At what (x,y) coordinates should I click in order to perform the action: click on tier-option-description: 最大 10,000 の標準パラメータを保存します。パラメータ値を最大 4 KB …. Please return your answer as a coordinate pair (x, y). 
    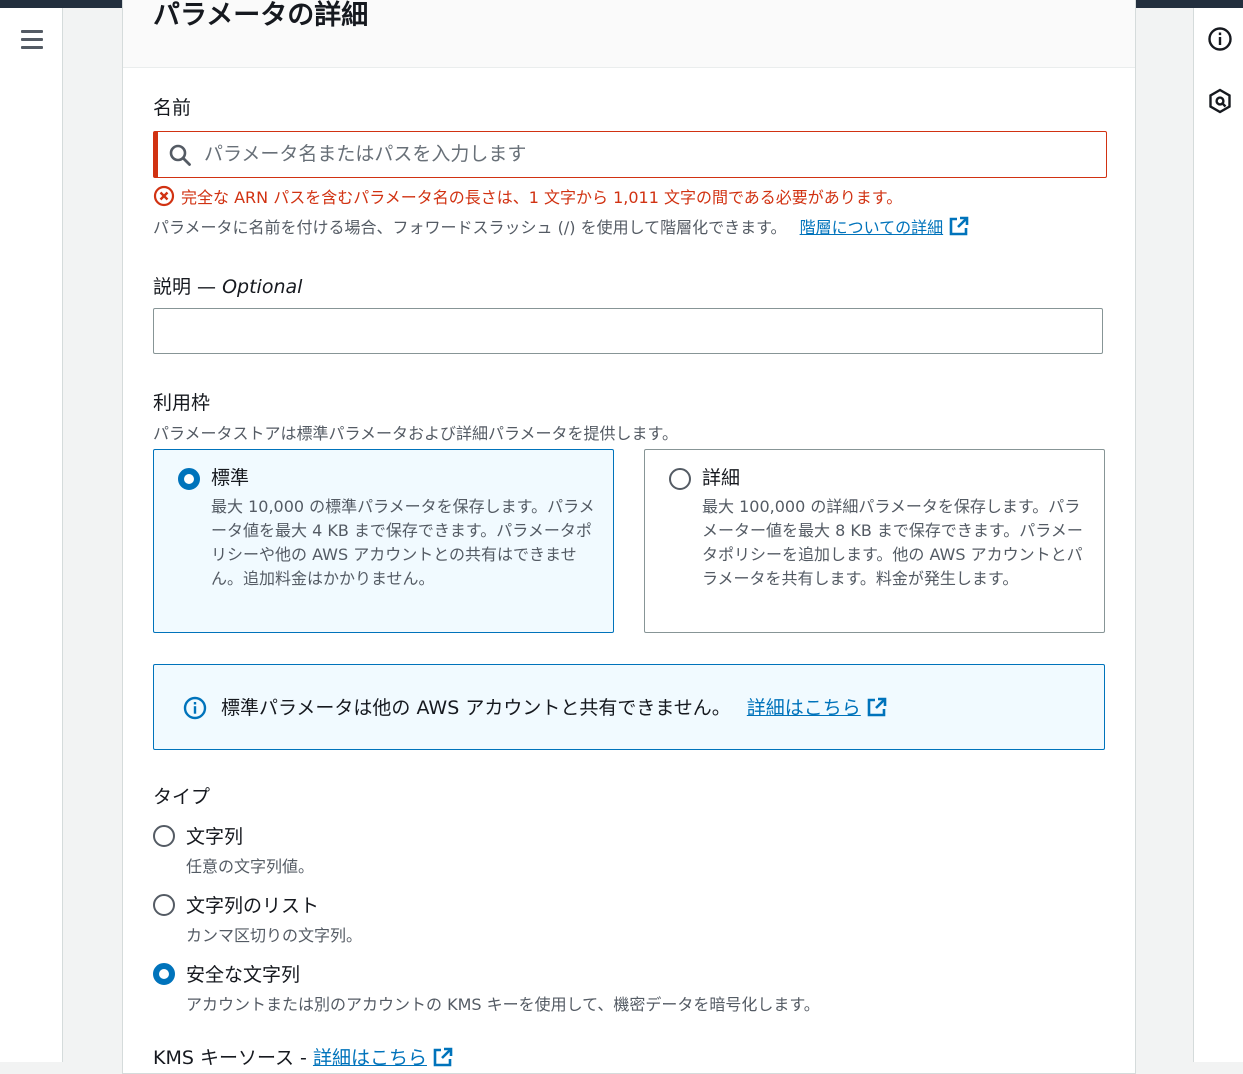
    Looking at the image, I should click on (403, 542).